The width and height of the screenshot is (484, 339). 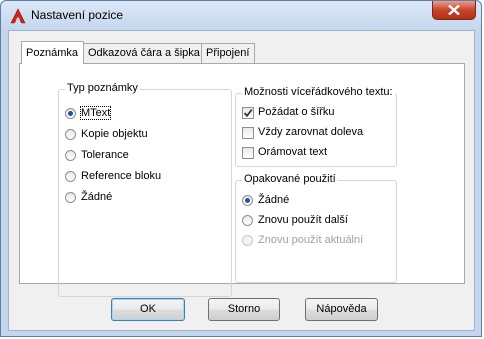 What do you see at coordinates (105, 155) in the screenshot?
I see `radio-label: Tolerance` at bounding box center [105, 155].